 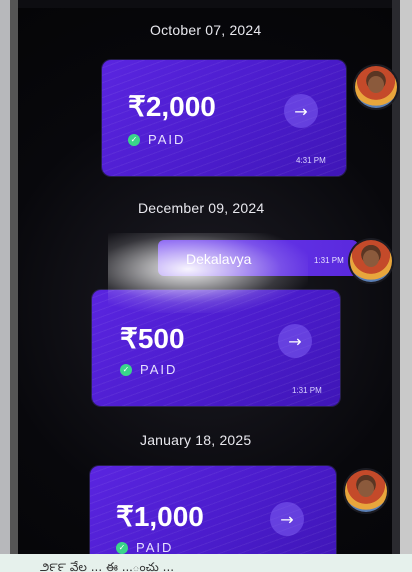 What do you see at coordinates (213, 510) in the screenshot?
I see `payment-card: ₹1,000 ✓ PAID →` at bounding box center [213, 510].